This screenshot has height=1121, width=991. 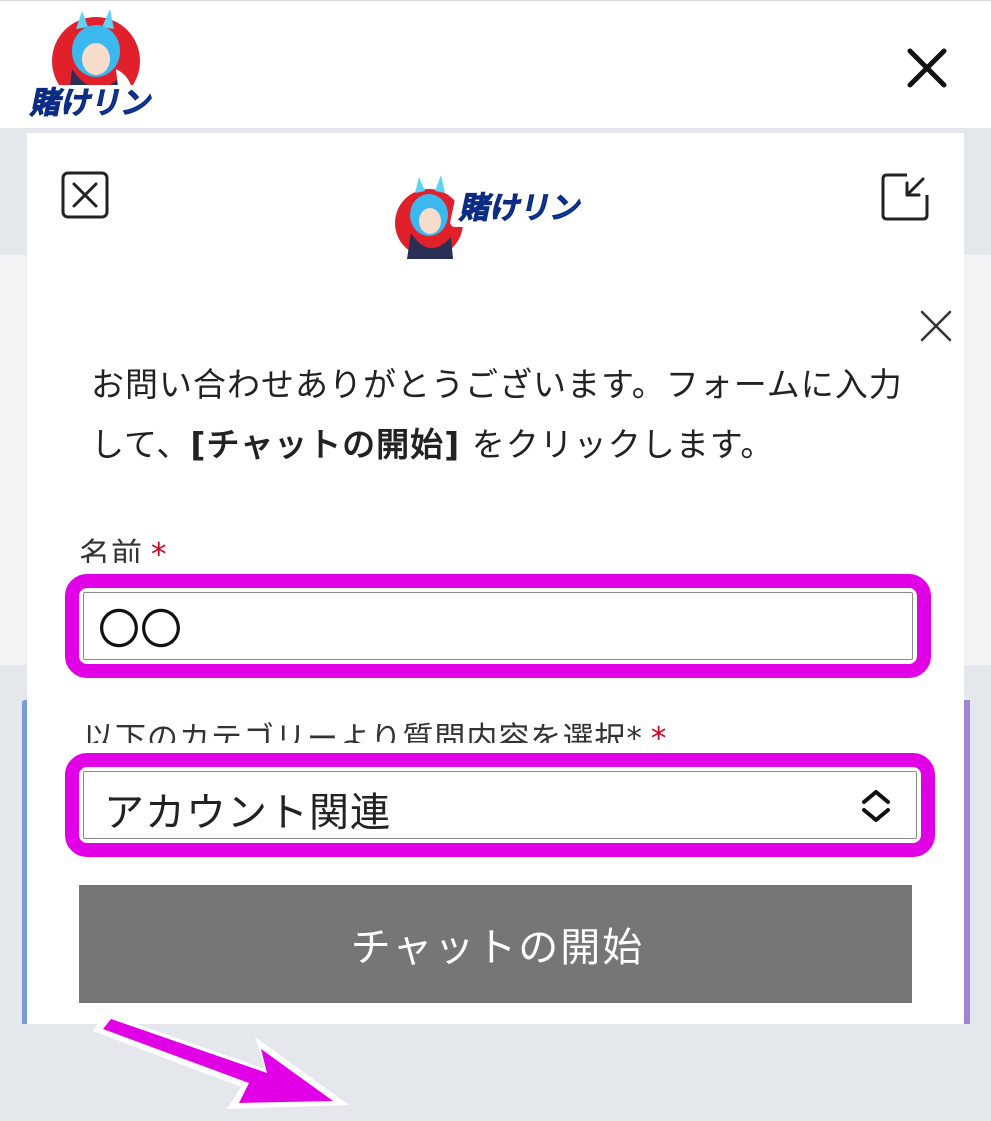 I want to click on name-label: 名前 *, so click(x=123, y=546).